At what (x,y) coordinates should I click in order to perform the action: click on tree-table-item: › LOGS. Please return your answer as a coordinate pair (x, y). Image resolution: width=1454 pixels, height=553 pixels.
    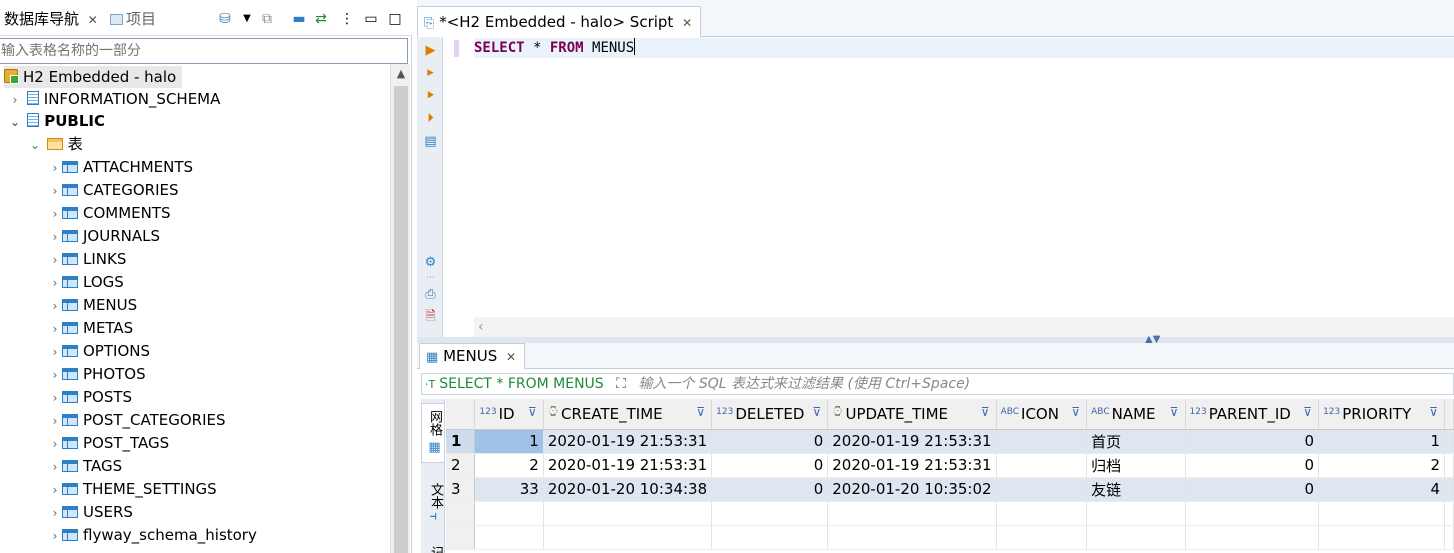
    Looking at the image, I should click on (86, 282).